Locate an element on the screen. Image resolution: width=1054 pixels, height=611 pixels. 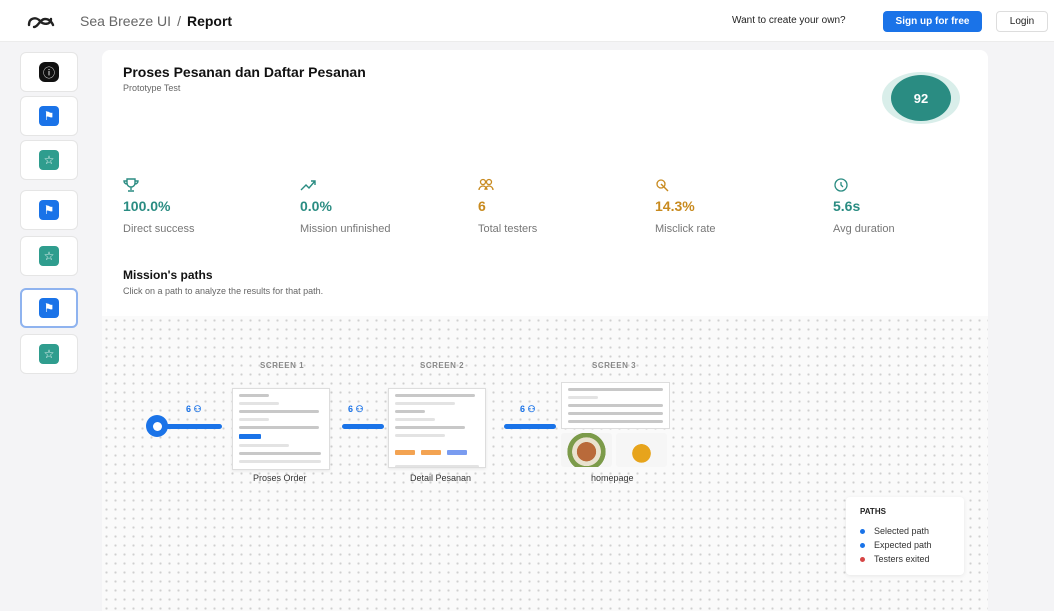
screen-2-label: SCREEN 2 is located at coordinates (442, 365).